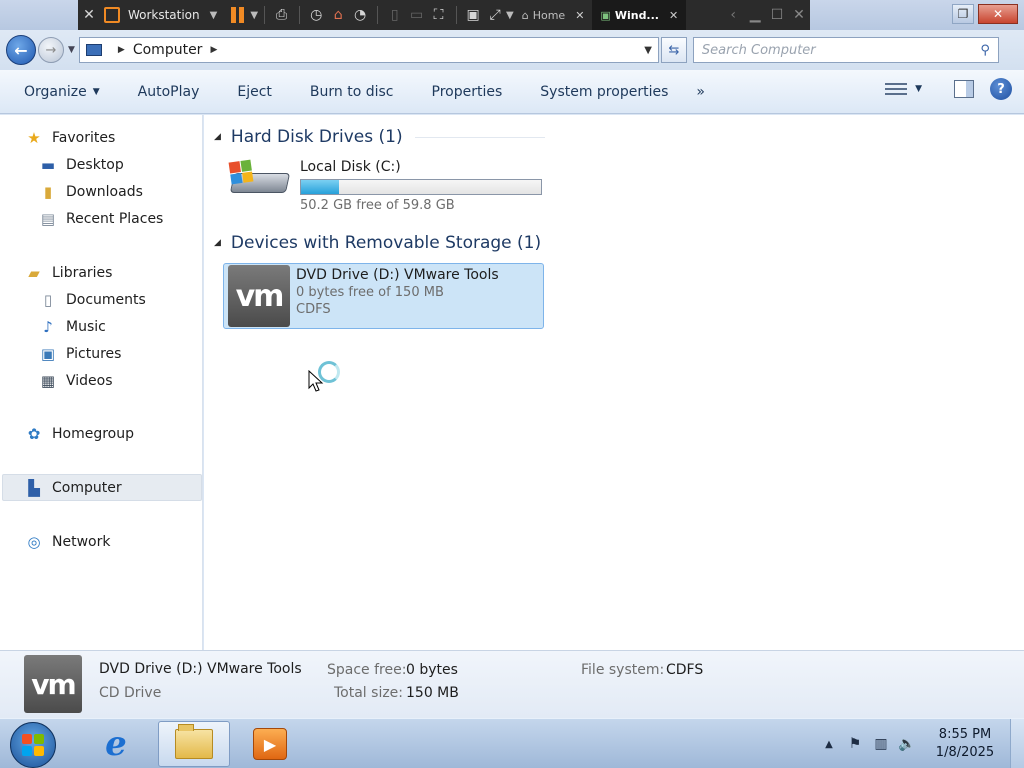 Image resolution: width=1024 pixels, height=768 pixels. What do you see at coordinates (553, 15) in the screenshot?
I see `tab-home: ⌂ Home ✕` at bounding box center [553, 15].